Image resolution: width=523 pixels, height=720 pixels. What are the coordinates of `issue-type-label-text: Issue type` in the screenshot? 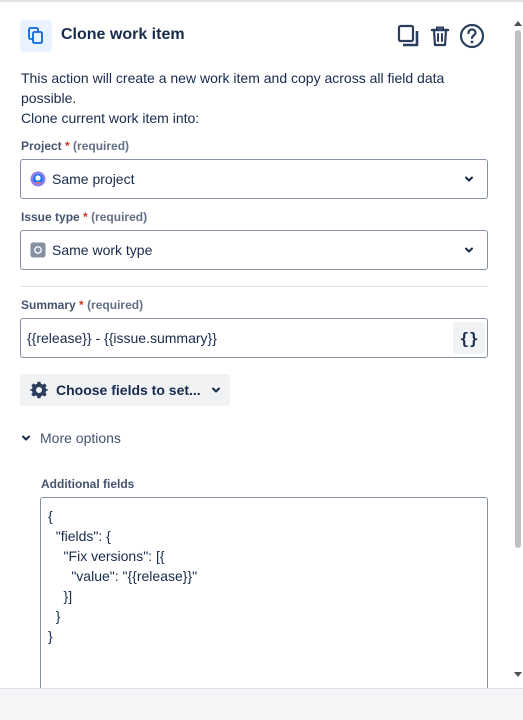 It's located at (50, 217).